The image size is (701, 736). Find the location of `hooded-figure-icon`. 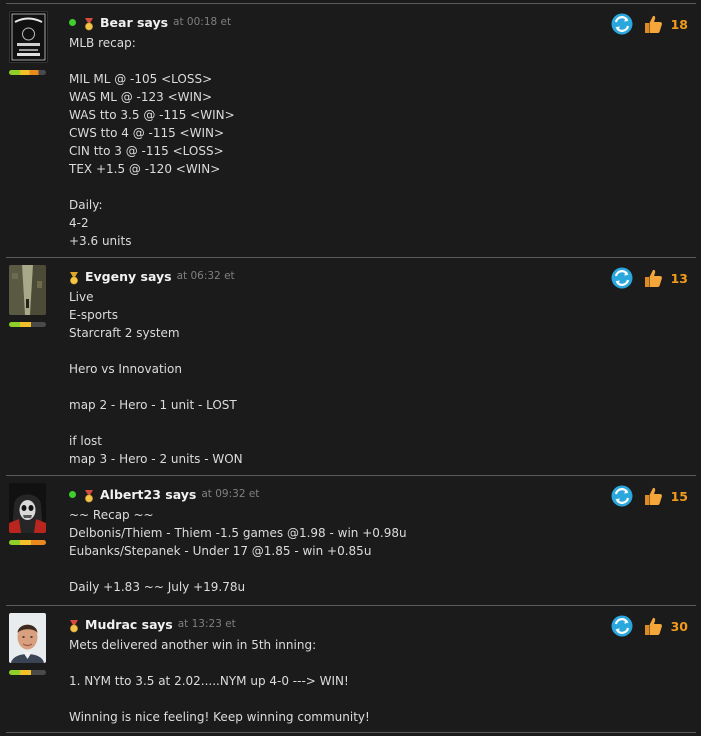

hooded-figure-icon is located at coordinates (27, 508).